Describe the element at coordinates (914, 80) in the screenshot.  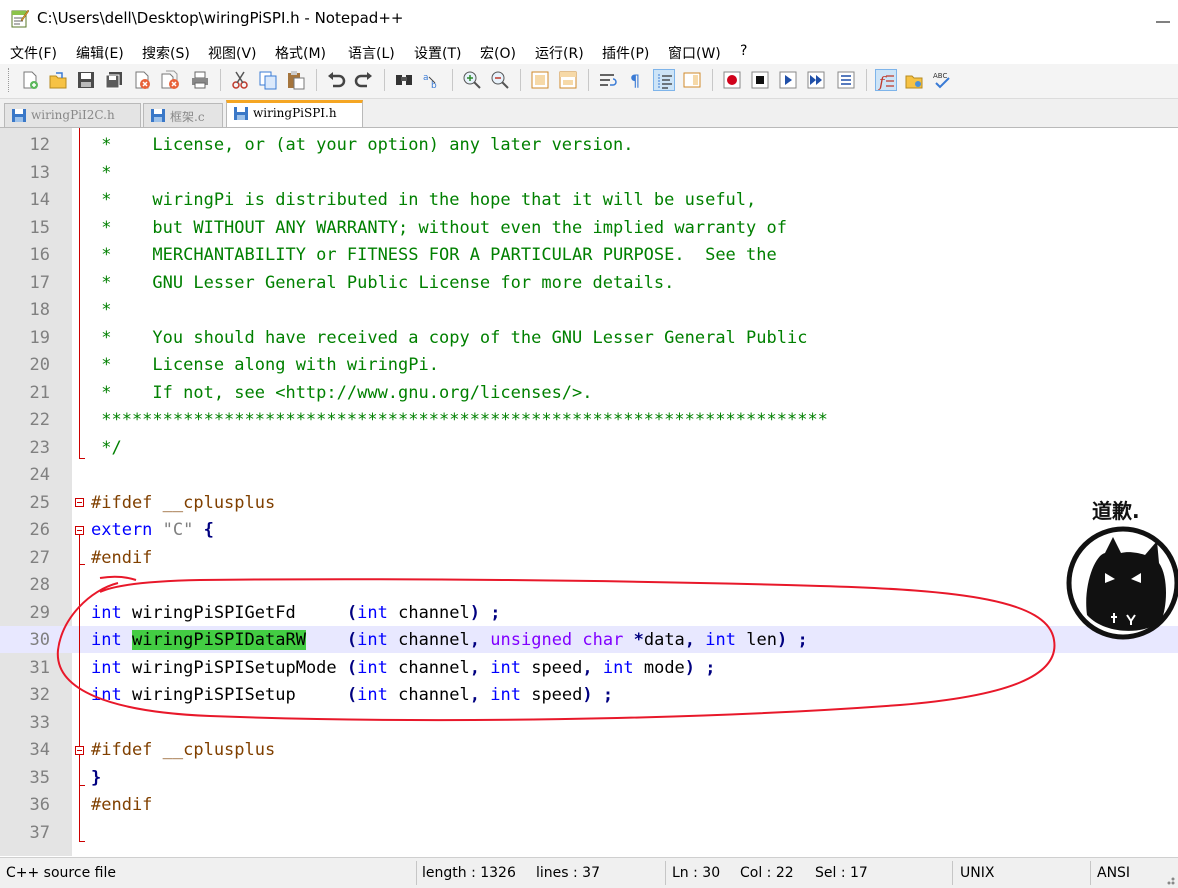
I see `folder-workspace-icon` at that location.